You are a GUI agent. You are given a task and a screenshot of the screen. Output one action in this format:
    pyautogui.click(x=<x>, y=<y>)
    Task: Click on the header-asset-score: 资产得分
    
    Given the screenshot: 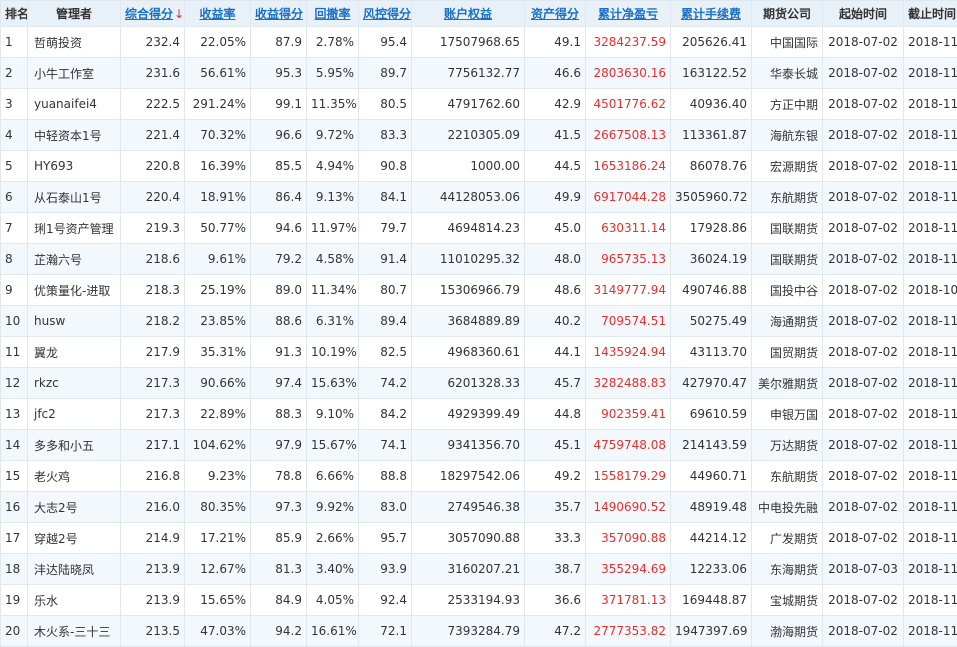 What is the action you would take?
    pyautogui.click(x=555, y=14)
    